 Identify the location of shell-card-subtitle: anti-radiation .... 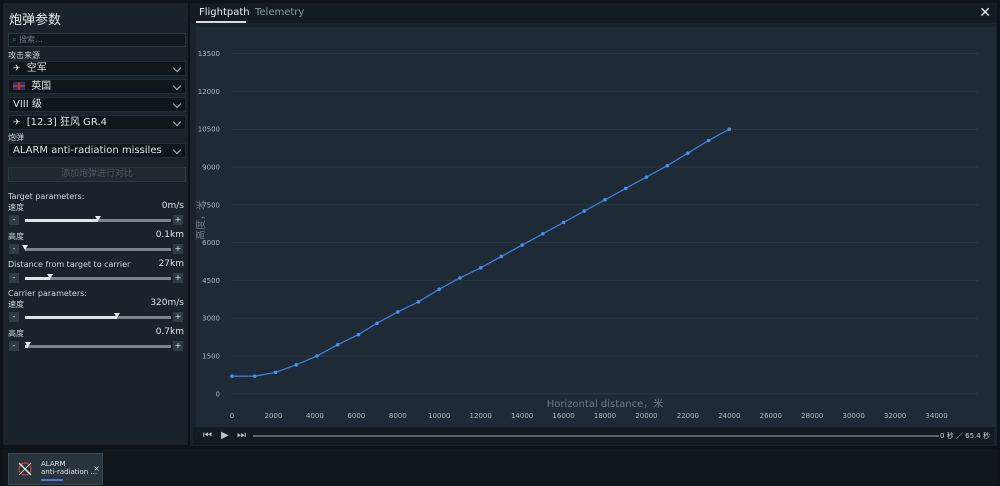
(69, 472).